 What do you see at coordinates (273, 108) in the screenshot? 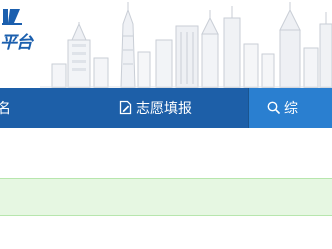
I see `search-icon` at bounding box center [273, 108].